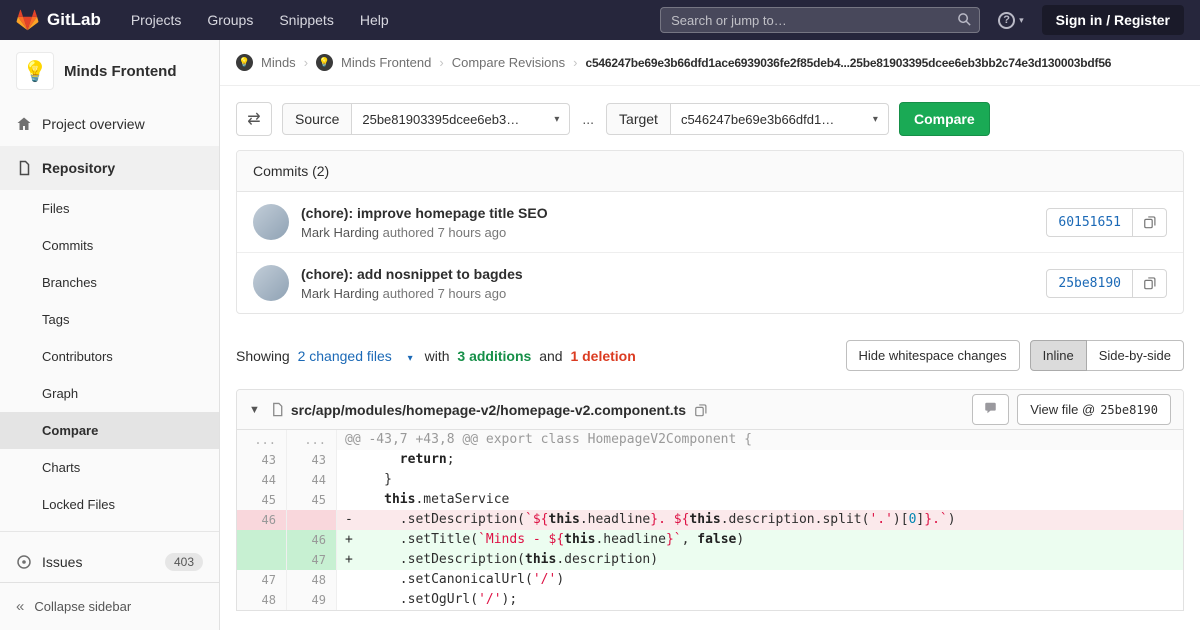 This screenshot has width=1200, height=630. Describe the element at coordinates (306, 20) in the screenshot. I see `nav-item-snippets: Snippets` at that location.